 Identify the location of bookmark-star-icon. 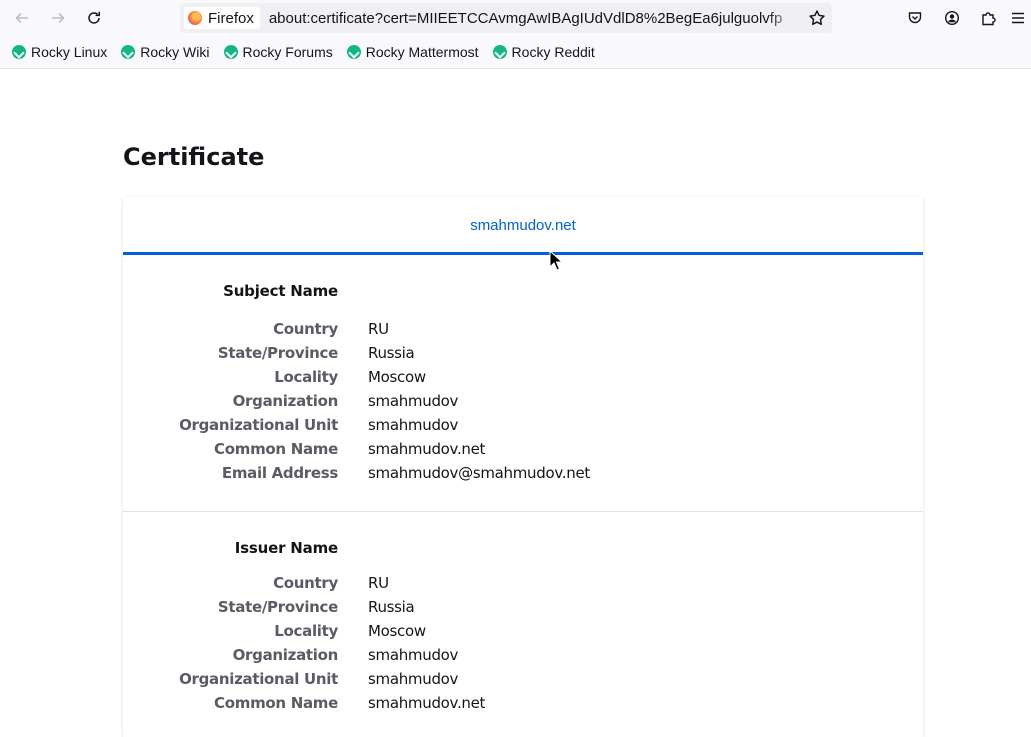
(817, 18).